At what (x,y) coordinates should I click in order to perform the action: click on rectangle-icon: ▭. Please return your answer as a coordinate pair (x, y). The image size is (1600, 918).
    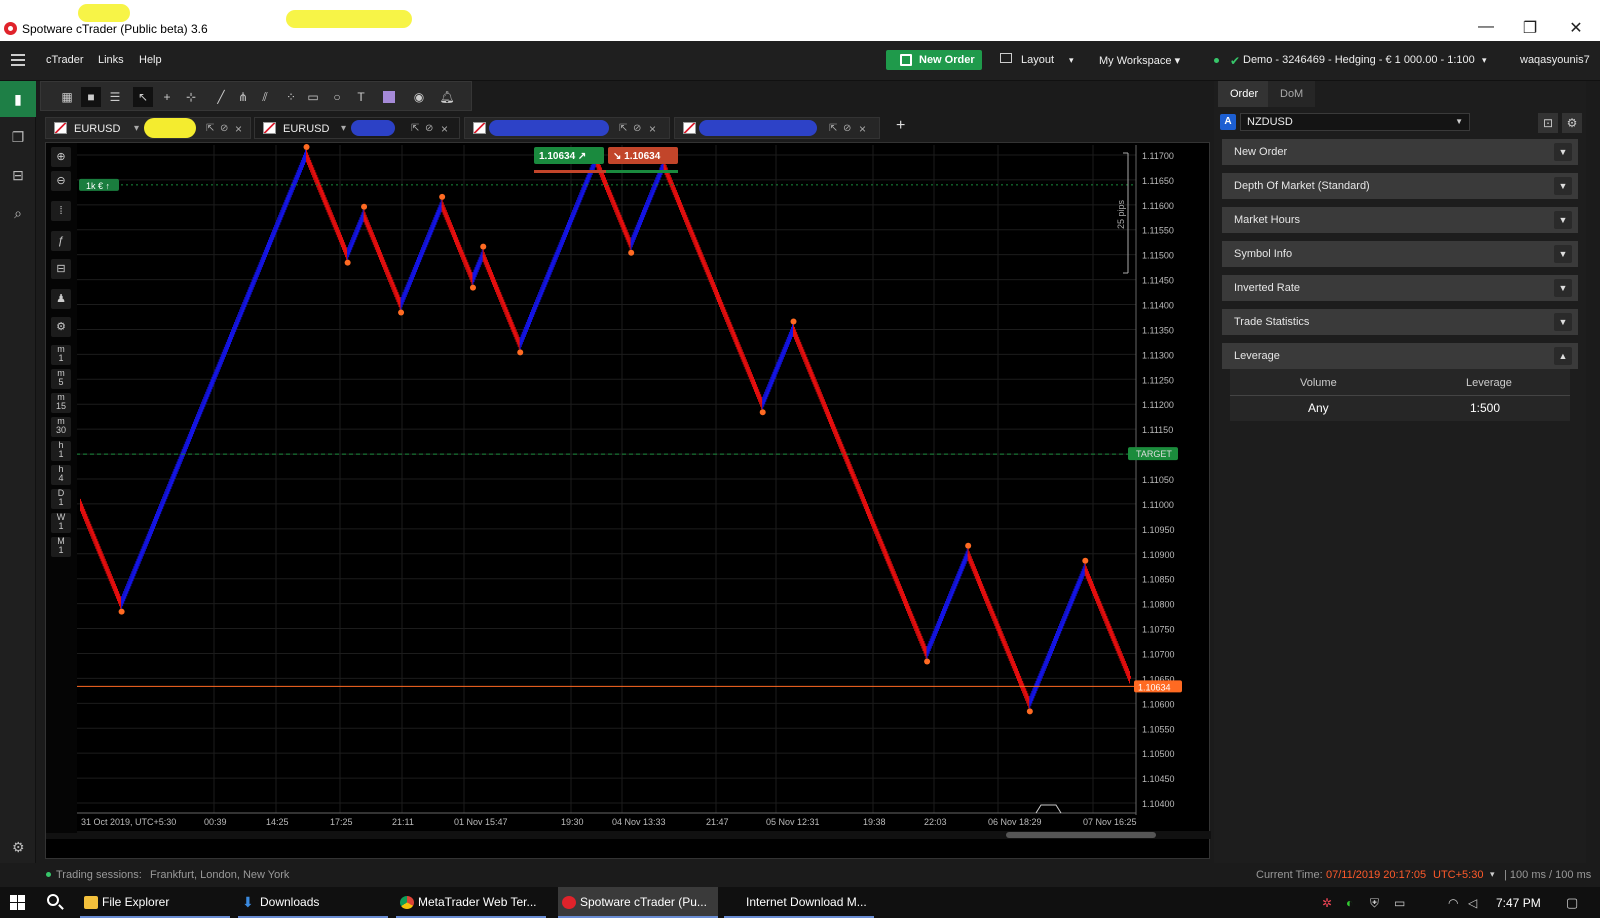
    Looking at the image, I should click on (313, 97).